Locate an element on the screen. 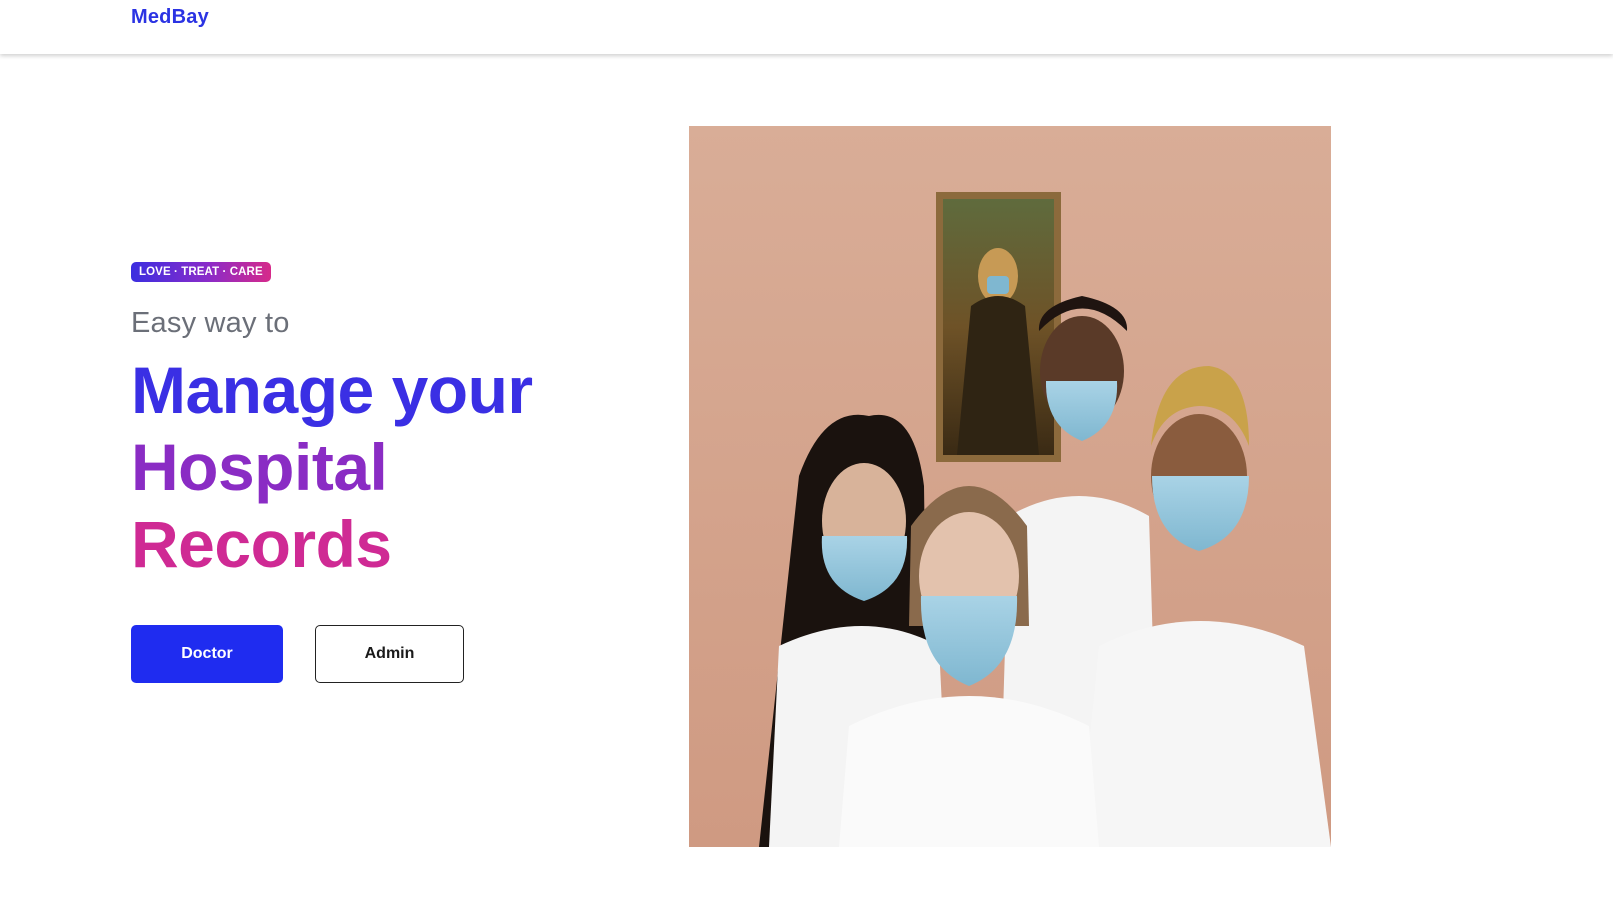 The width and height of the screenshot is (1613, 916). headline-line-2: Hospital is located at coordinates (259, 467).